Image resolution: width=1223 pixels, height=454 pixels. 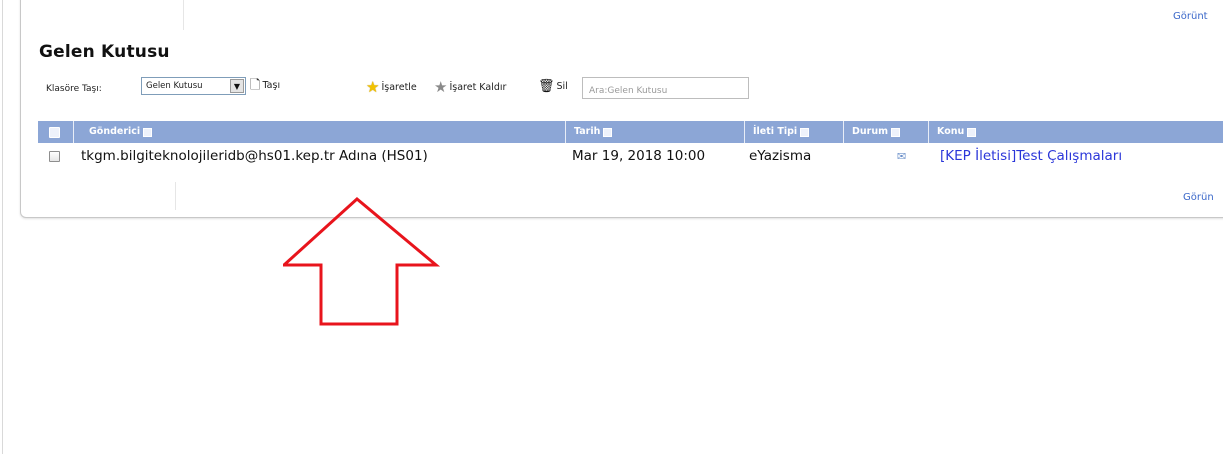 I want to click on column-header-sender: Gönderici, so click(x=118, y=132).